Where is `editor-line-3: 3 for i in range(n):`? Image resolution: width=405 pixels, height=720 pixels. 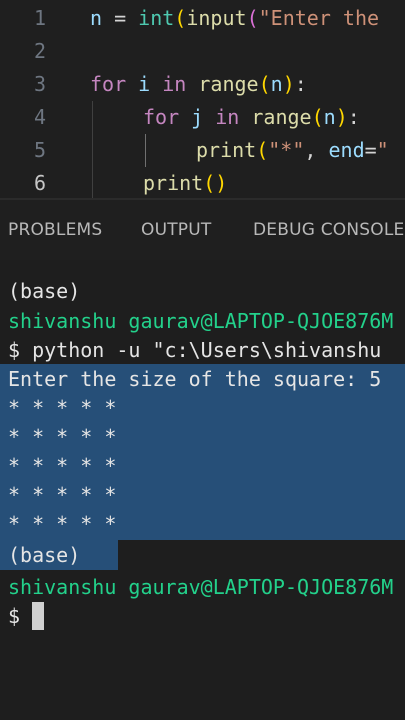 editor-line-3: 3 for i in range(n): is located at coordinates (202, 84).